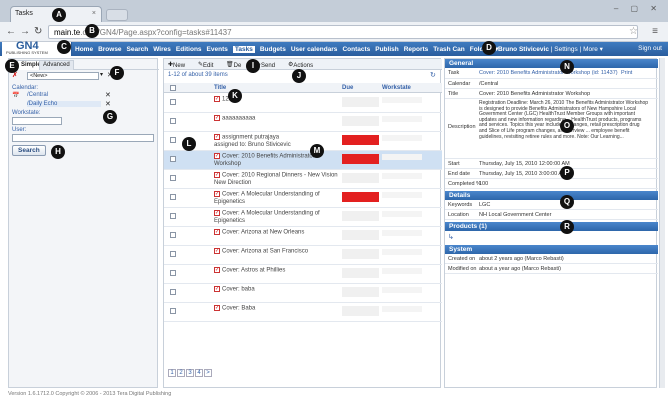  I want to click on table-row: ✓ Cover: Astros at Phillies, so click(303, 274).